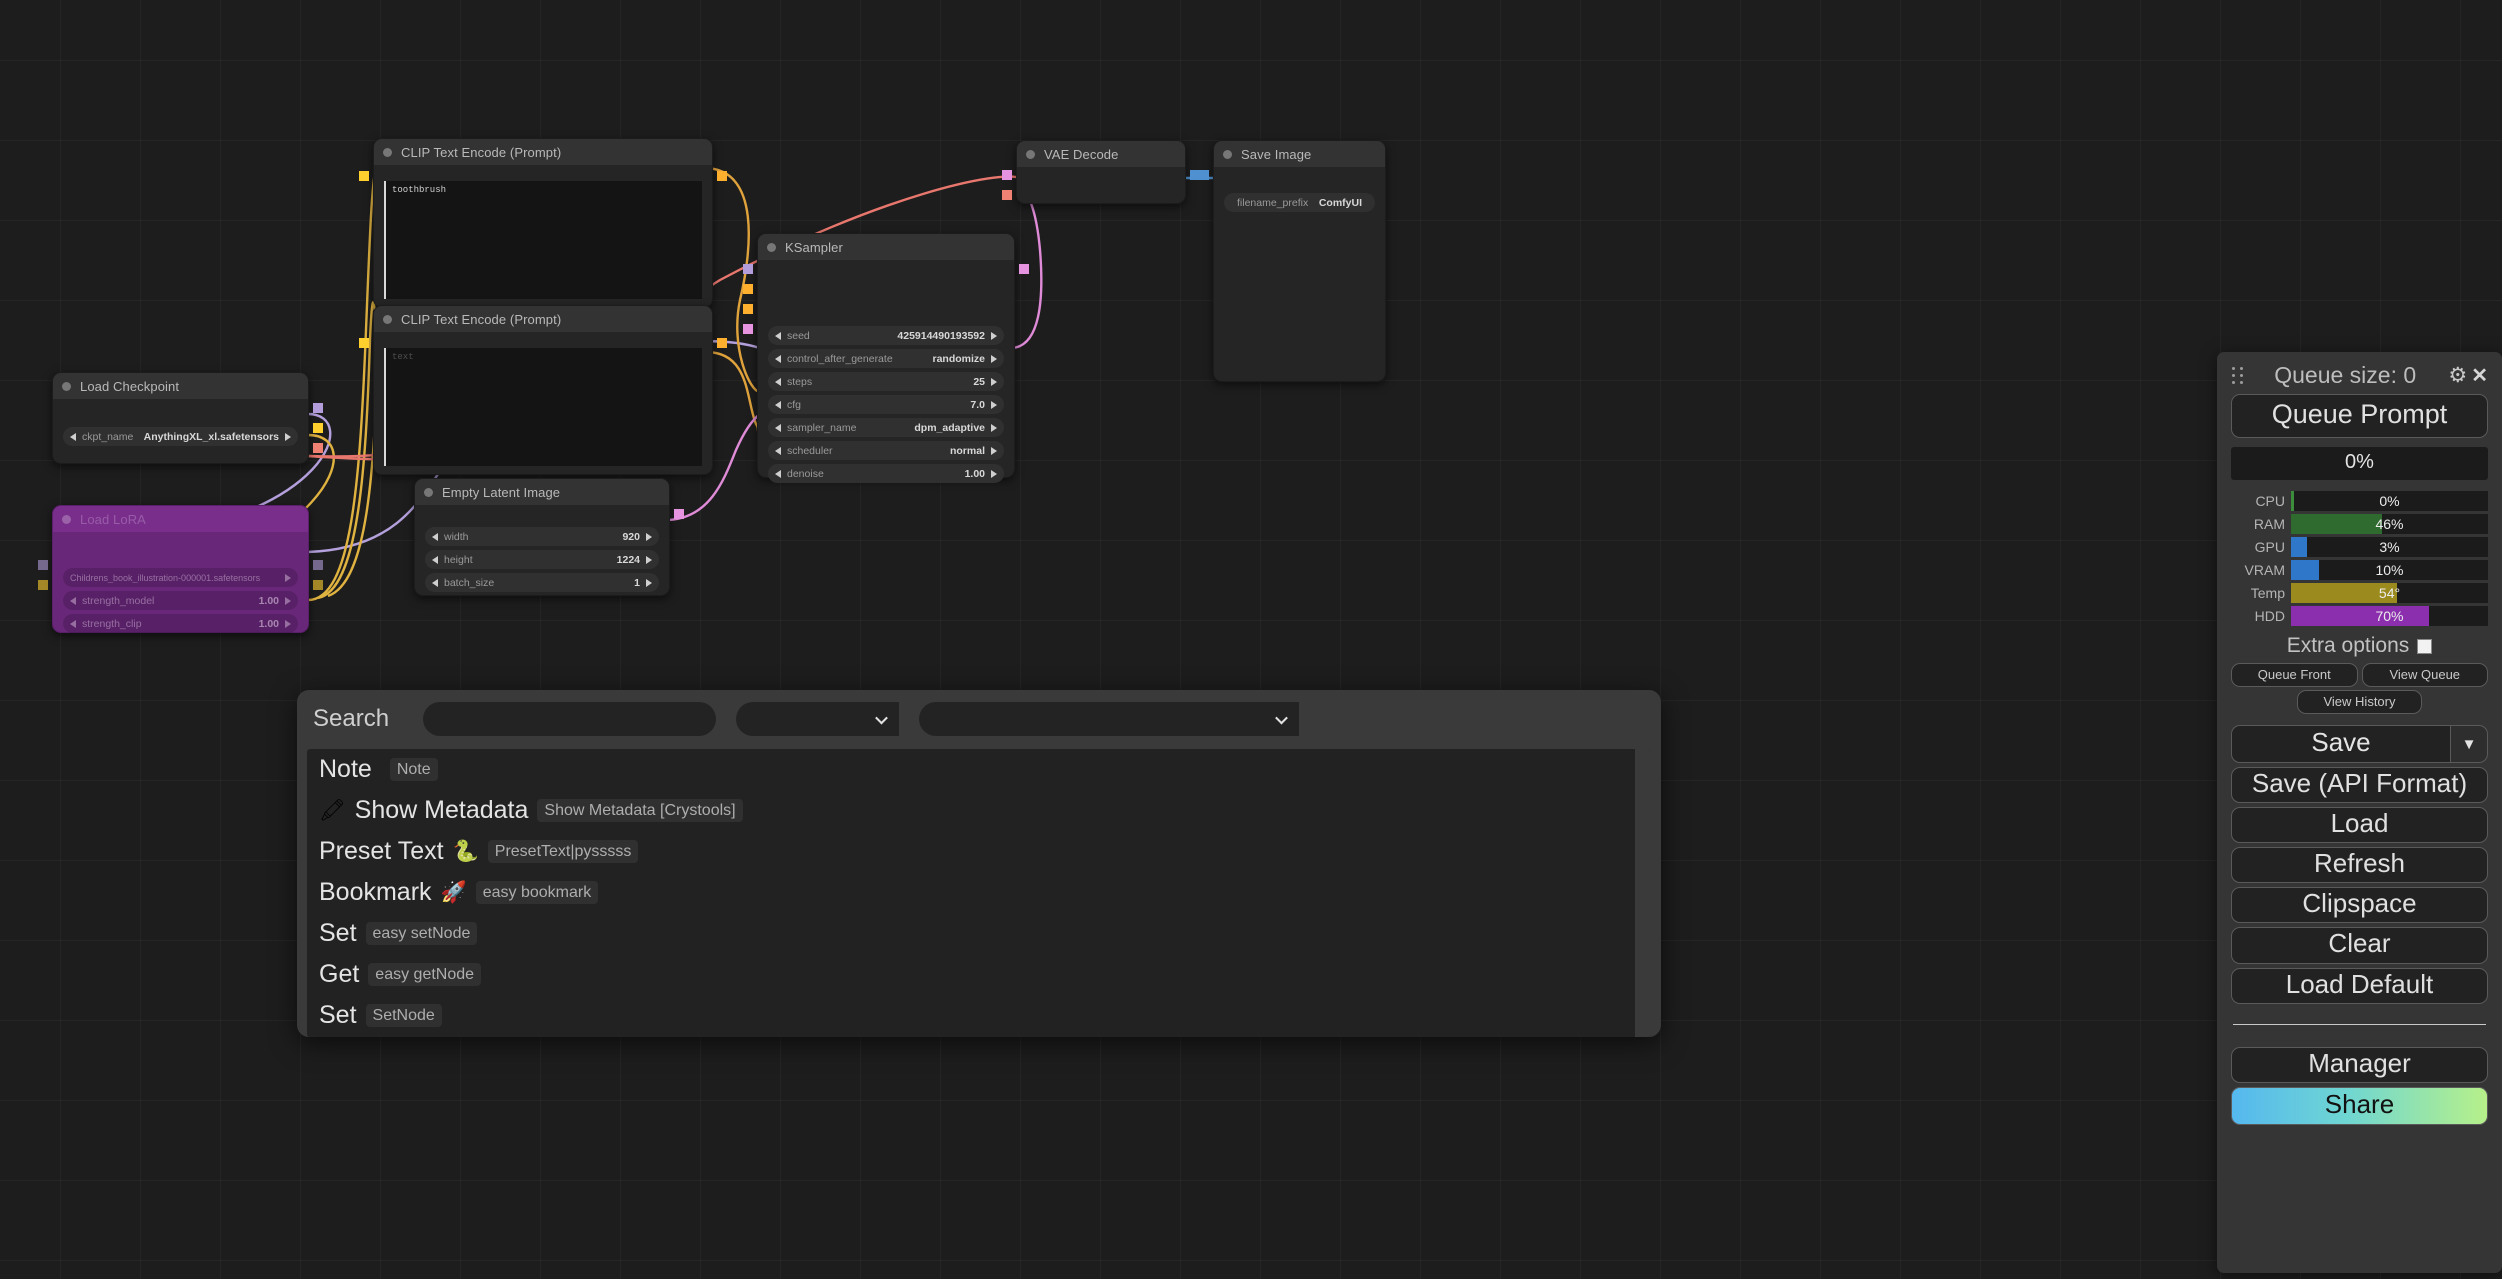 The width and height of the screenshot is (2502, 1279). I want to click on port-vae-input, so click(1007, 195).